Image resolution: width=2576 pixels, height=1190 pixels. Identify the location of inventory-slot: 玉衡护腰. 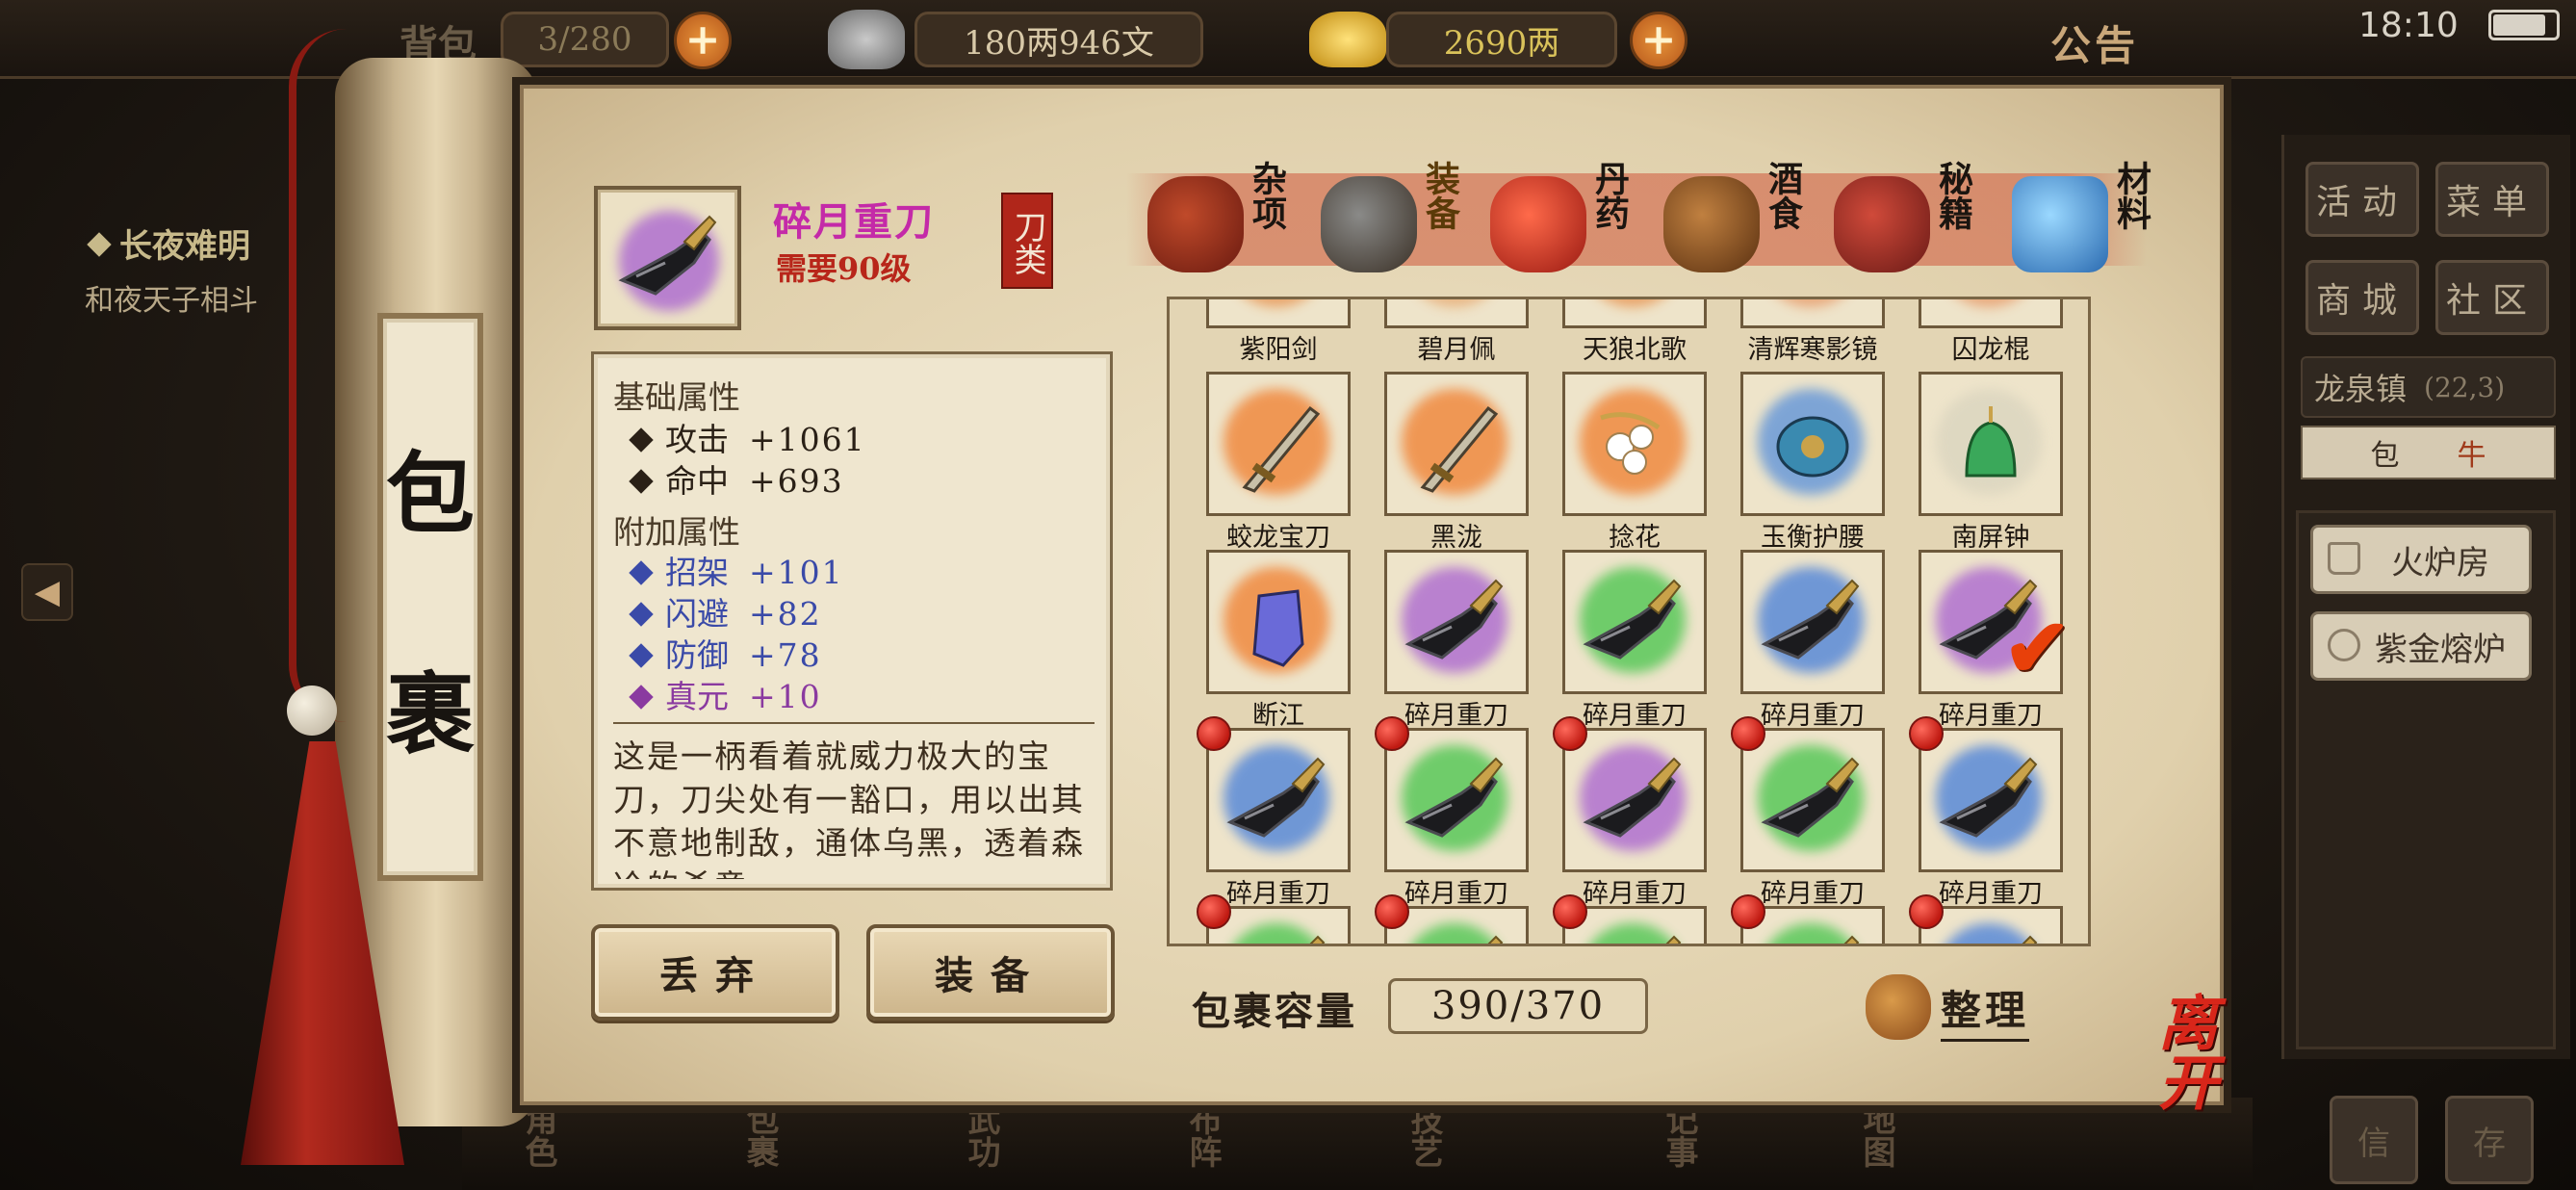
(1812, 463).